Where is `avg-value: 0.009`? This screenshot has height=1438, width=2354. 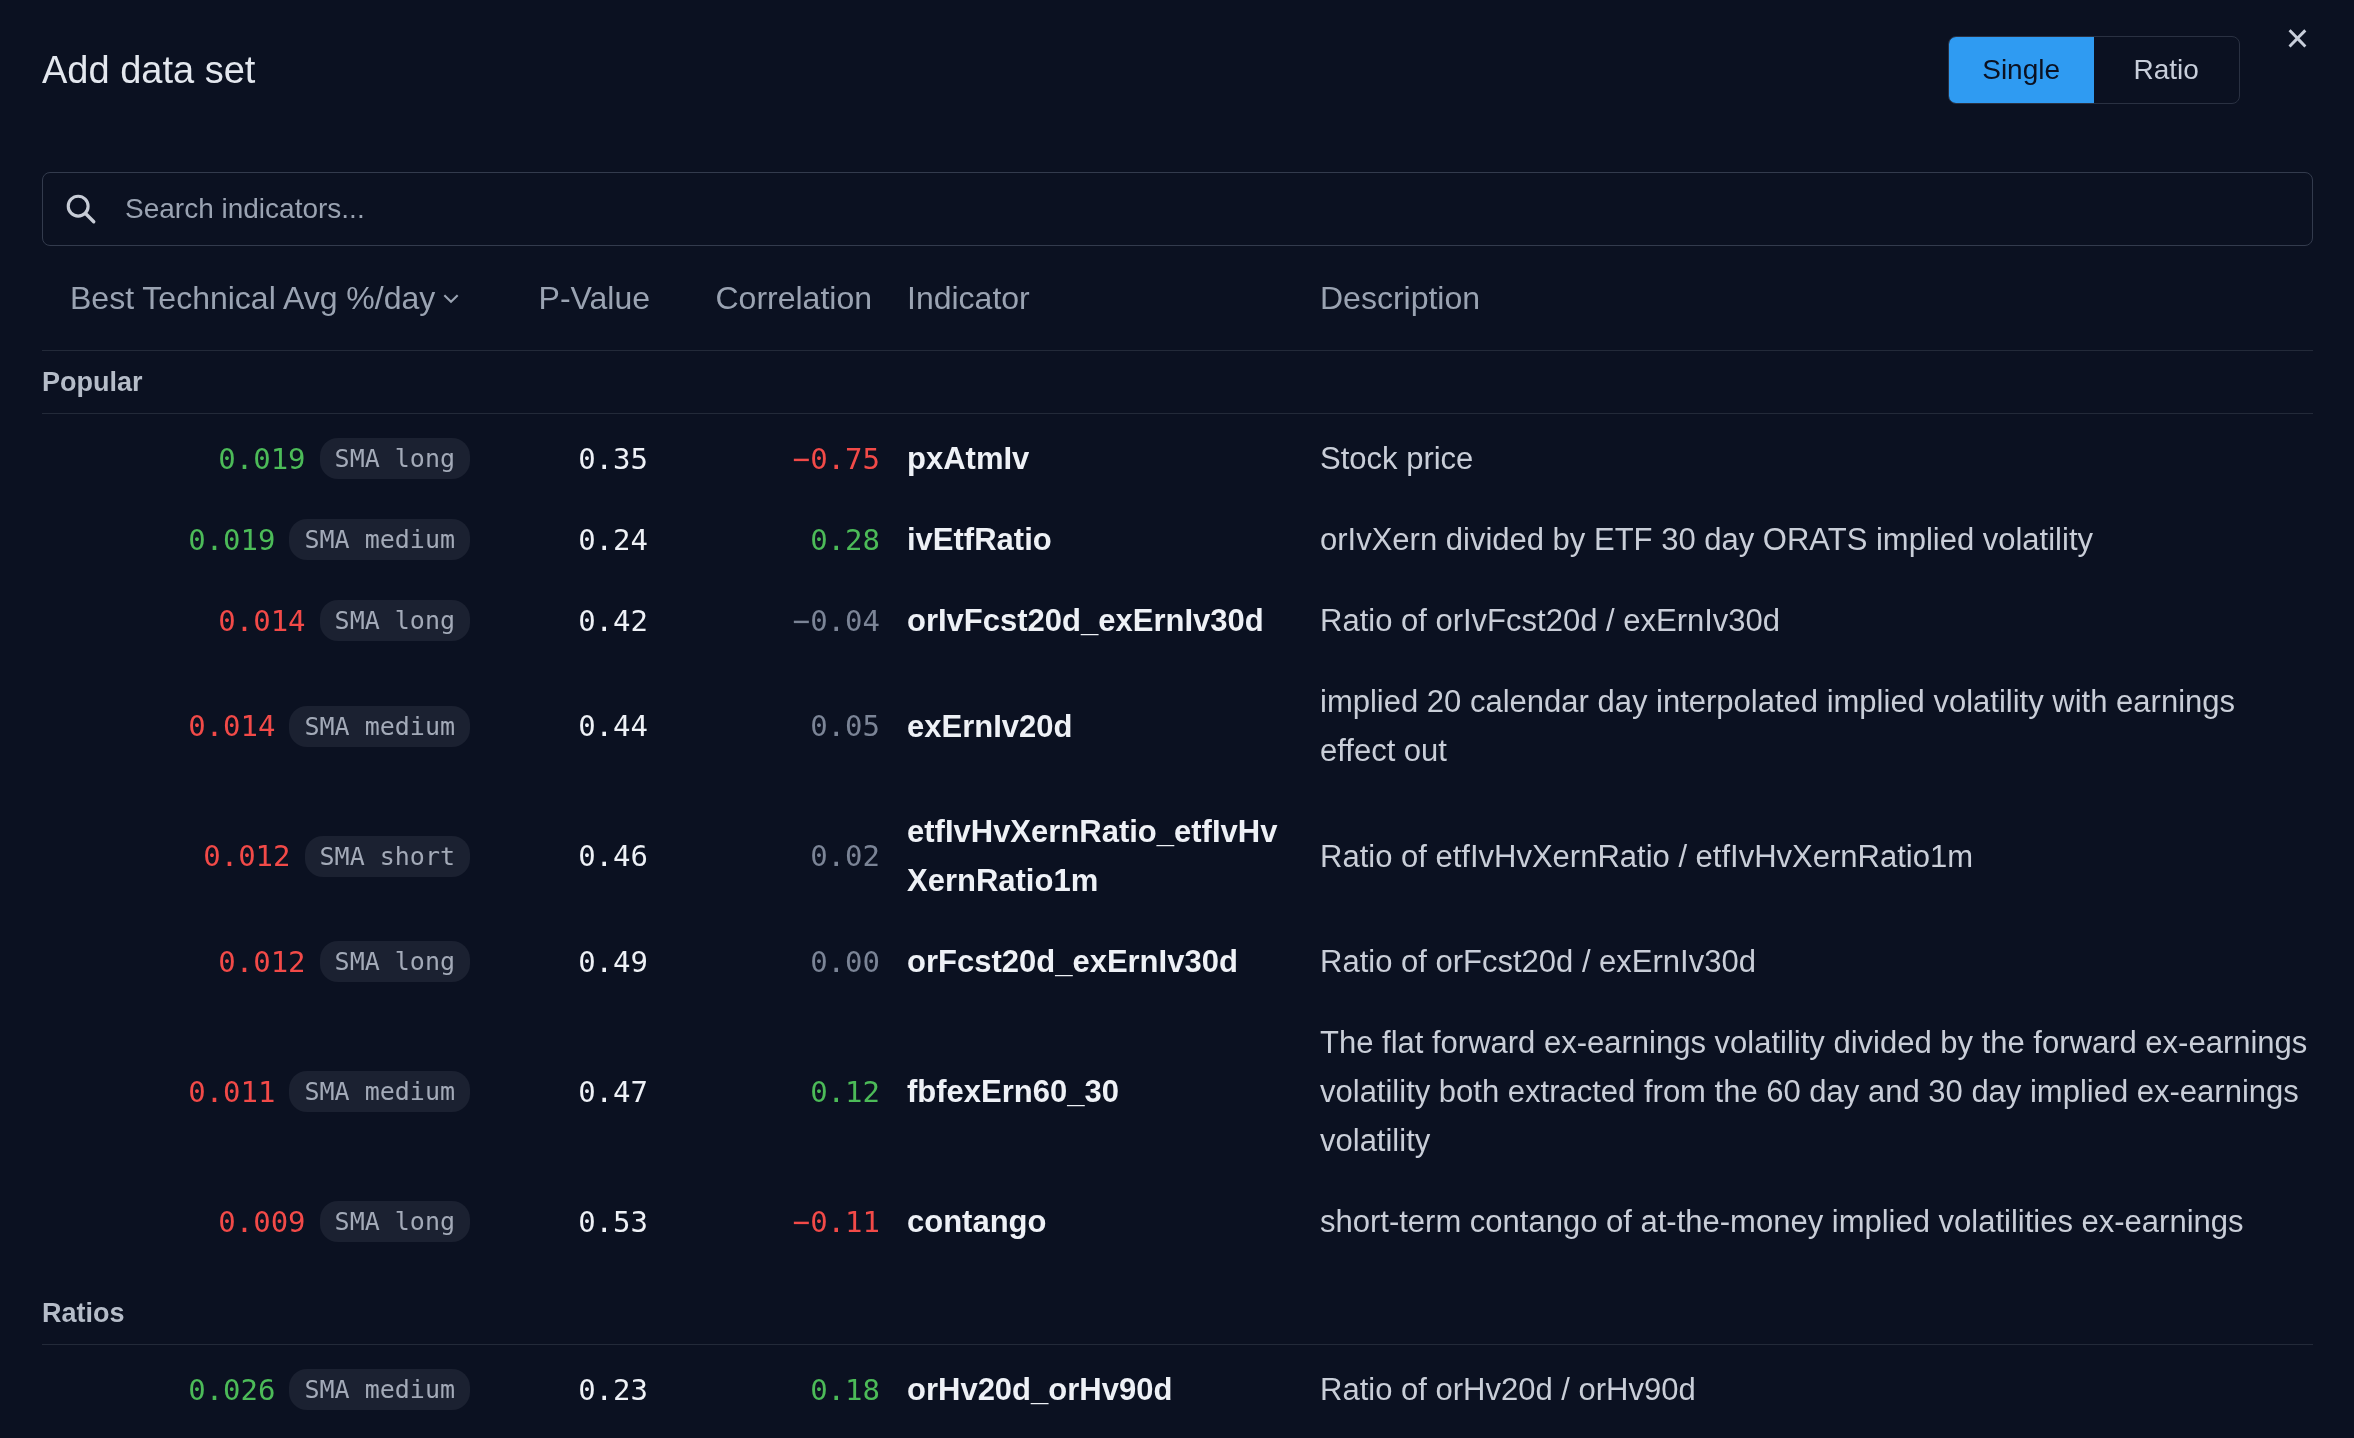 avg-value: 0.009 is located at coordinates (262, 1221).